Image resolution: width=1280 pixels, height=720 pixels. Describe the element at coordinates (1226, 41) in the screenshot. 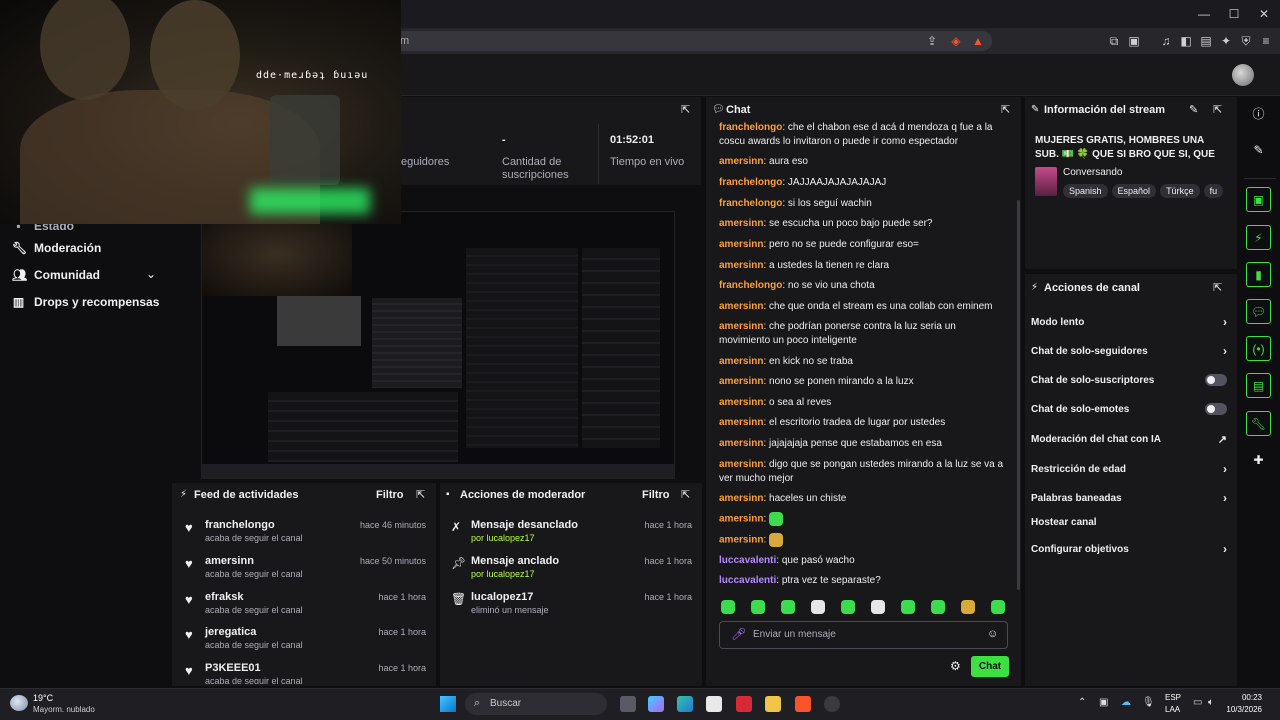

I see `leo-ai-icon: ✦` at that location.